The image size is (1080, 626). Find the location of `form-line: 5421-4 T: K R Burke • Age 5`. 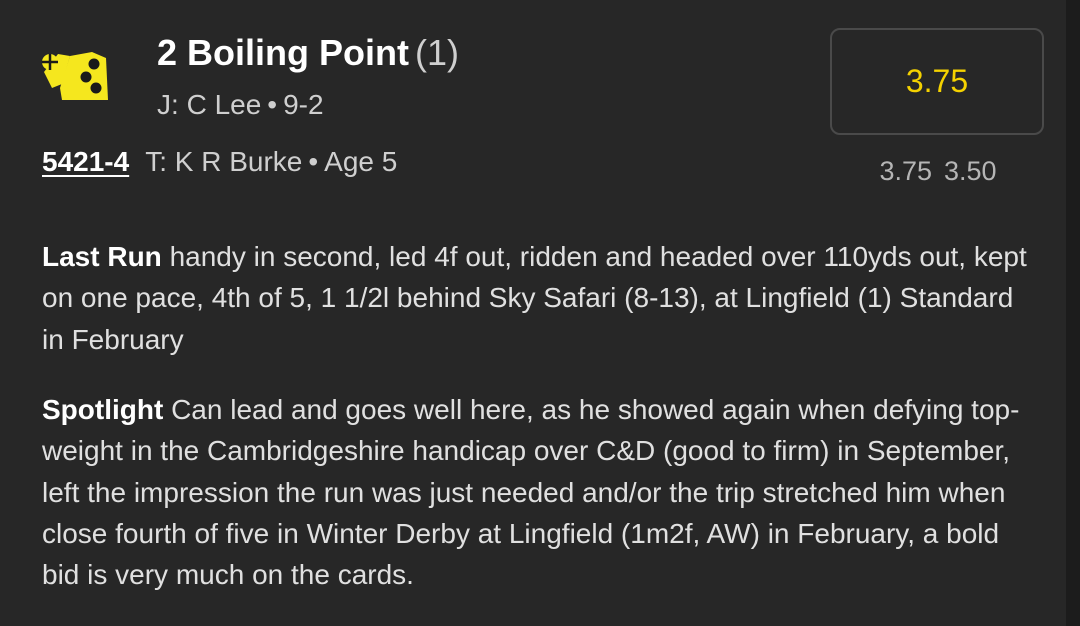

form-line: 5421-4 T: K R Burke • Age 5 is located at coordinates (219, 162).